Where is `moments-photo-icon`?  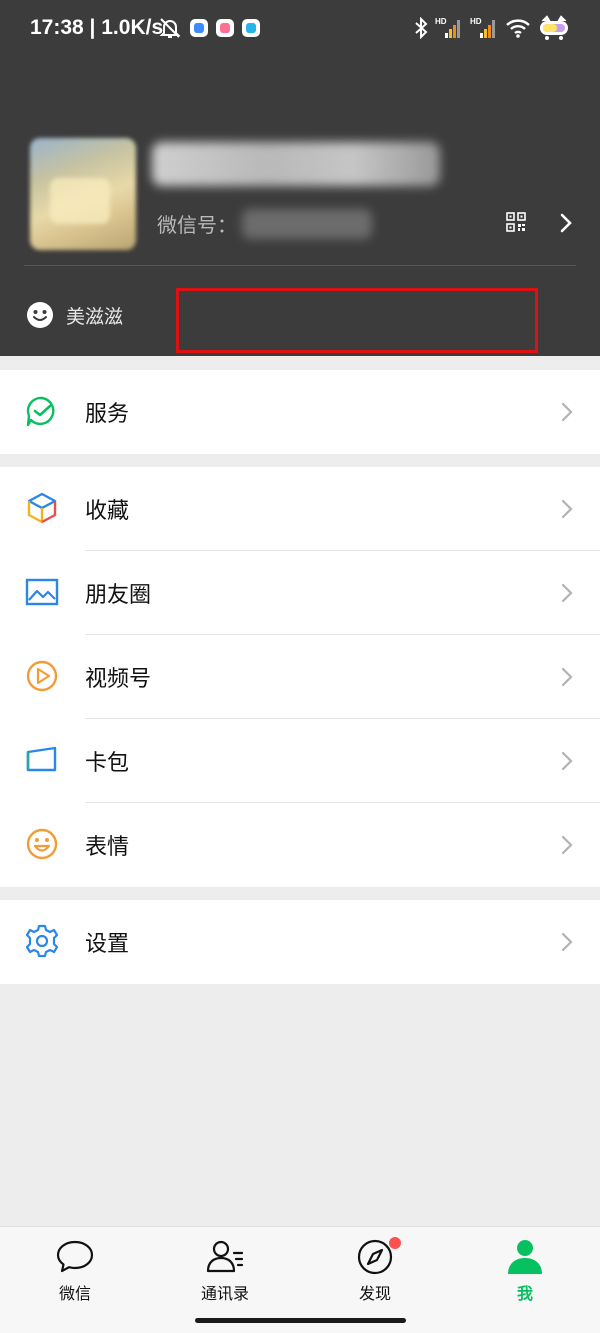 moments-photo-icon is located at coordinates (42, 592).